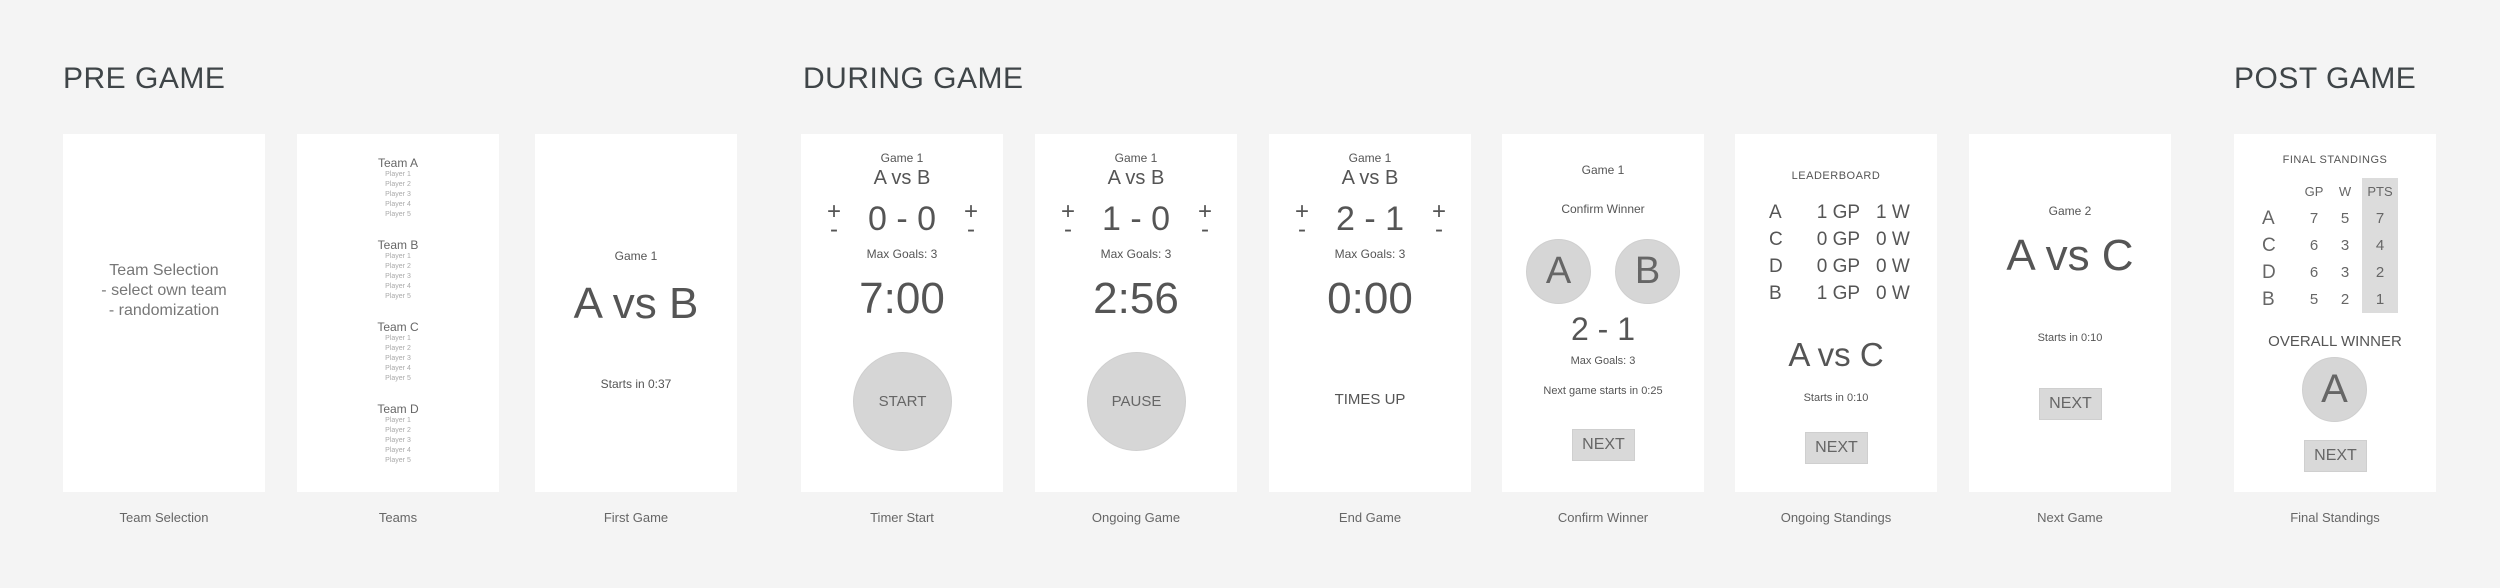 The width and height of the screenshot is (2500, 588). I want to click on points-cell: 1, so click(2380, 299).